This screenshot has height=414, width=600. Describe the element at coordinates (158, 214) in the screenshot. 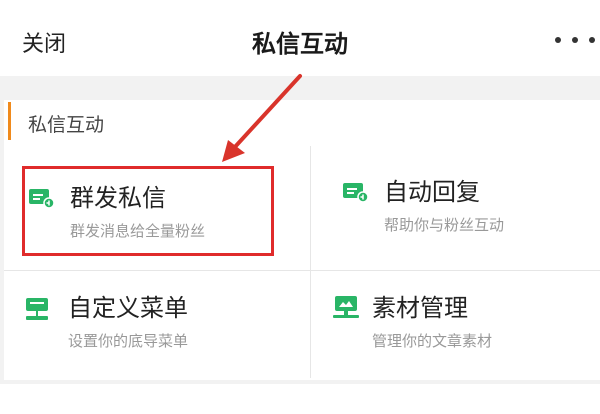

I see `card-mass-message: 群发私信 群发消息给全量粉丝` at that location.